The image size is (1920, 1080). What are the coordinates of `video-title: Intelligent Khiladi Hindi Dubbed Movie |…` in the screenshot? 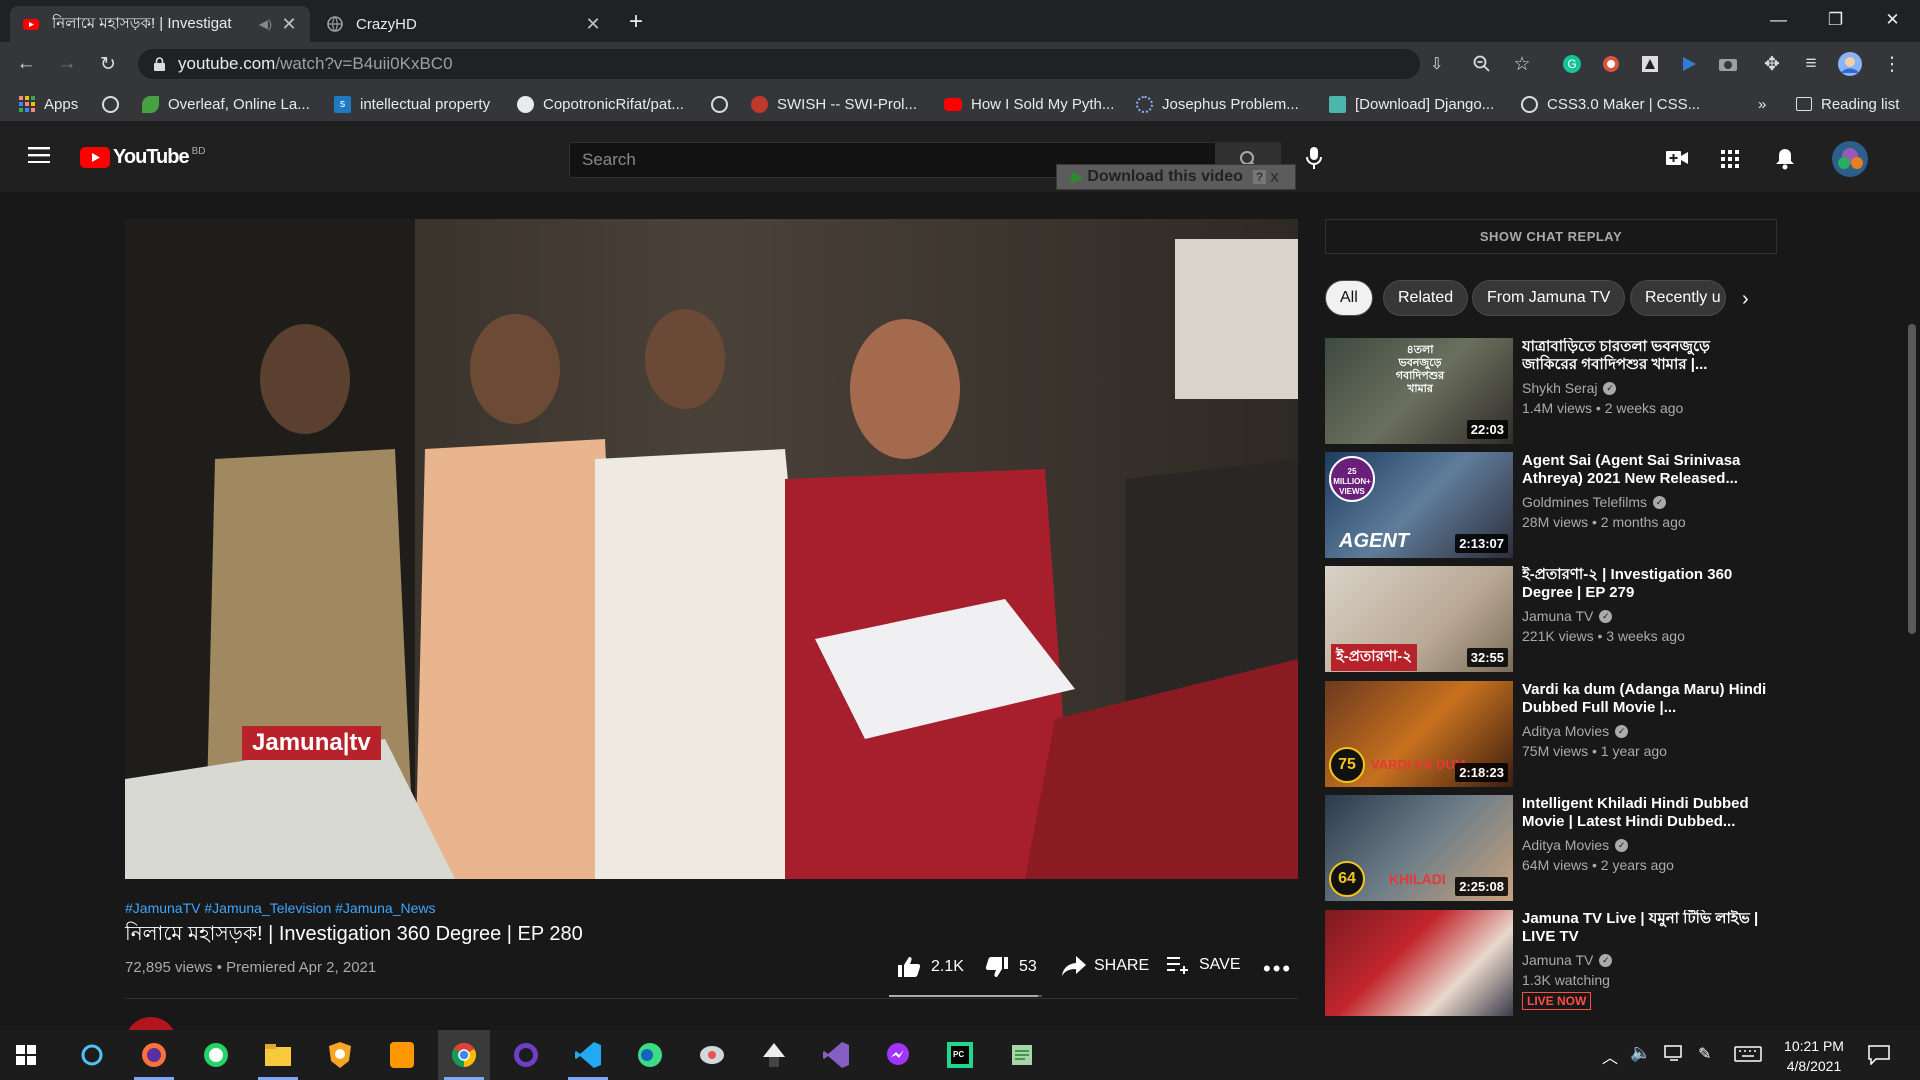 It's located at (1644, 813).